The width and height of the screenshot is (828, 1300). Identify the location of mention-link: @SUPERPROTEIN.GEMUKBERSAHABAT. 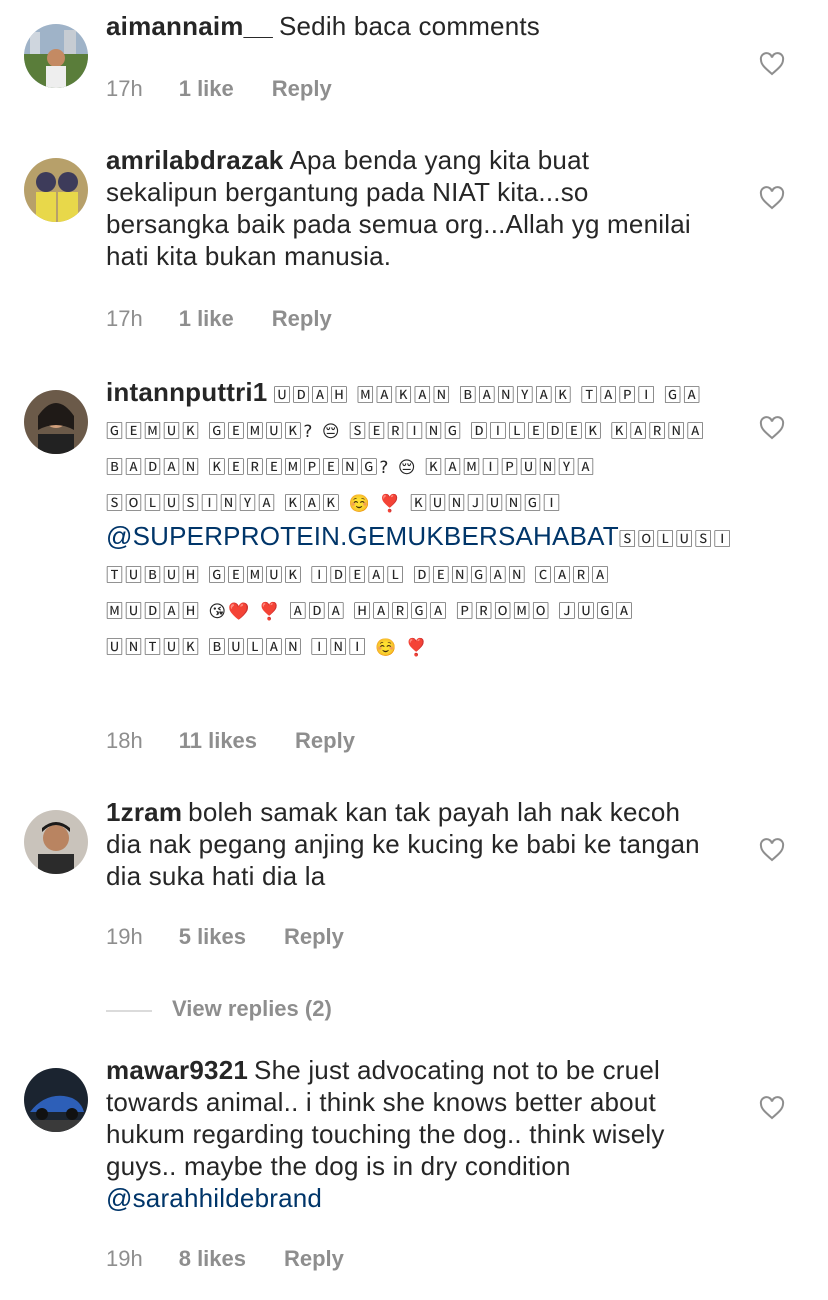
(362, 536).